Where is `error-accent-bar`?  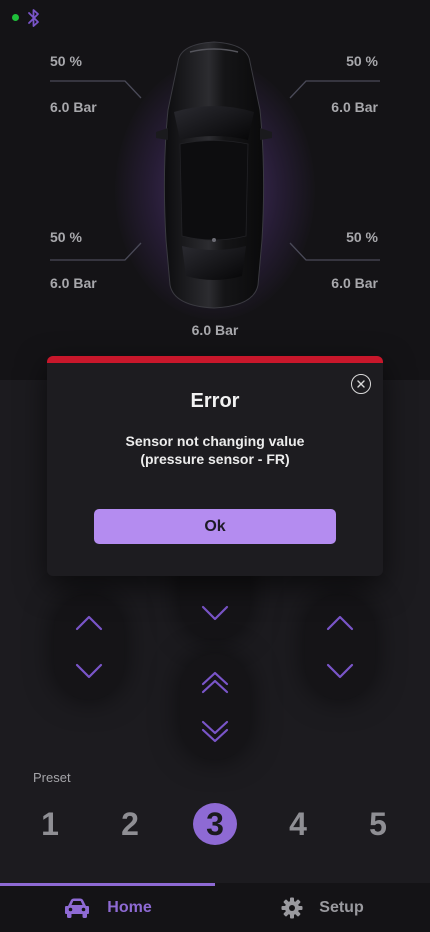 error-accent-bar is located at coordinates (215, 359).